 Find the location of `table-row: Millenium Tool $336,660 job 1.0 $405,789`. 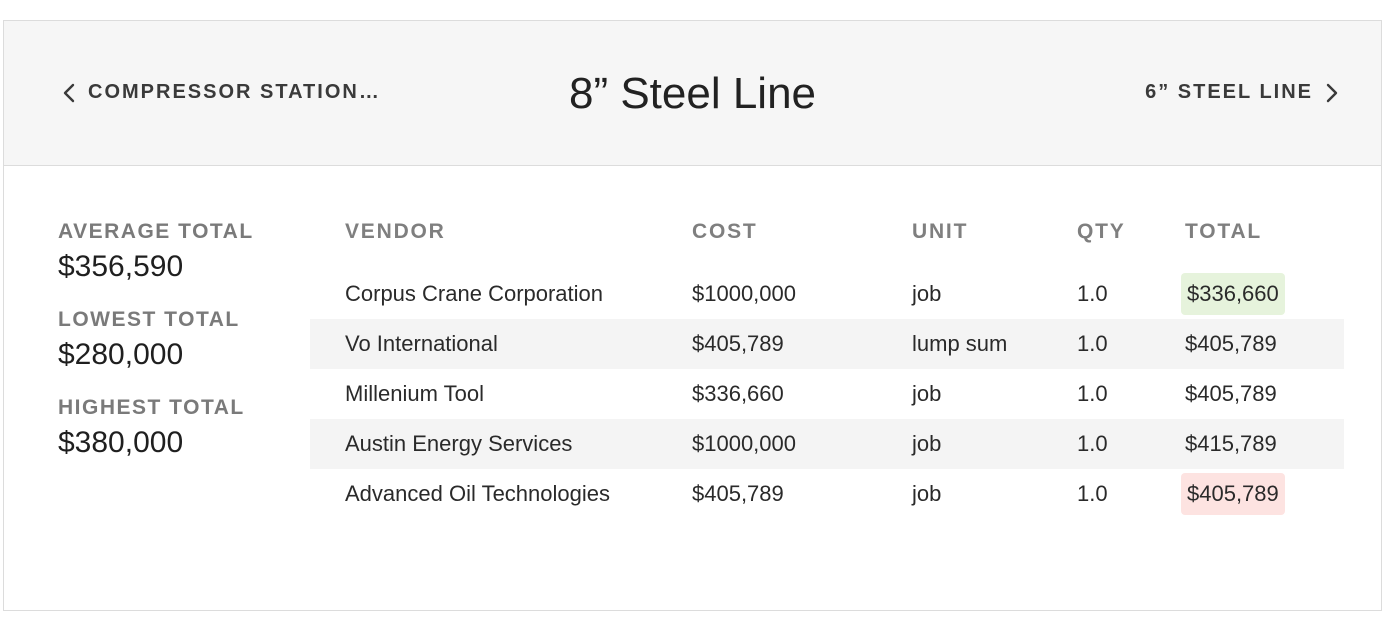

table-row: Millenium Tool $336,660 job 1.0 $405,789 is located at coordinates (827, 394).